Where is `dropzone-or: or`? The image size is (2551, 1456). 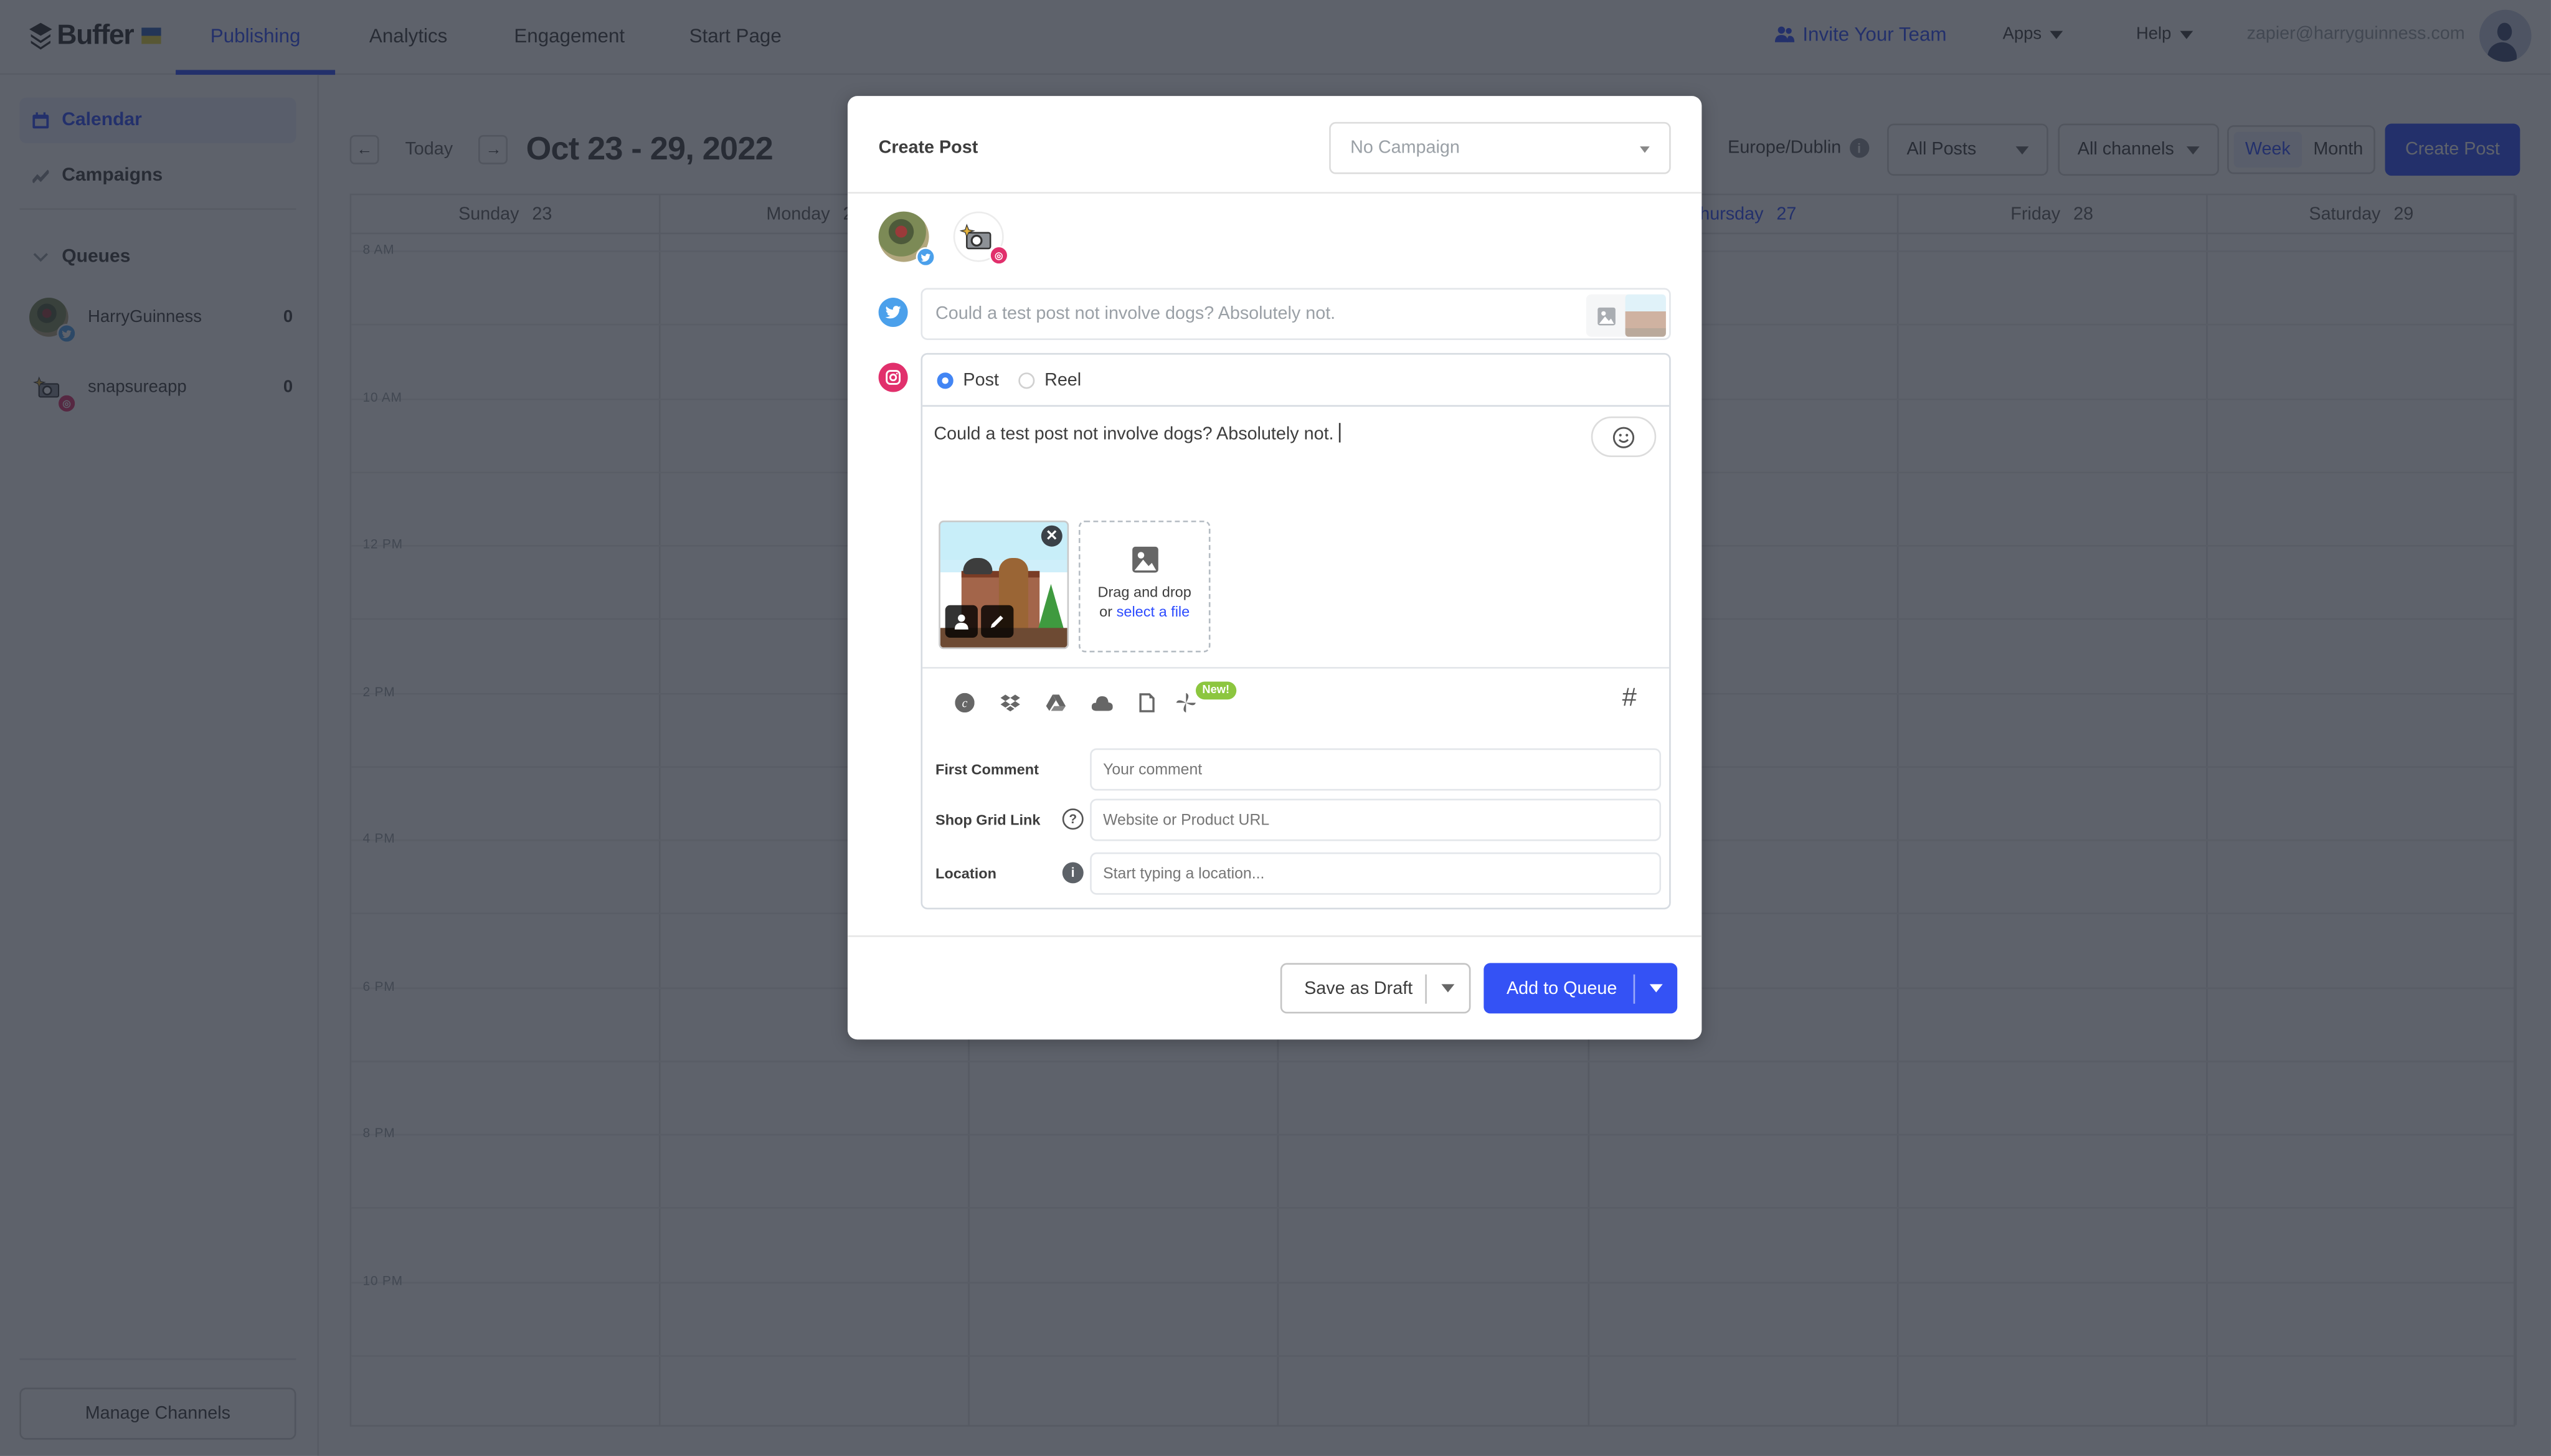
dropzone-or: or is located at coordinates (1106, 611).